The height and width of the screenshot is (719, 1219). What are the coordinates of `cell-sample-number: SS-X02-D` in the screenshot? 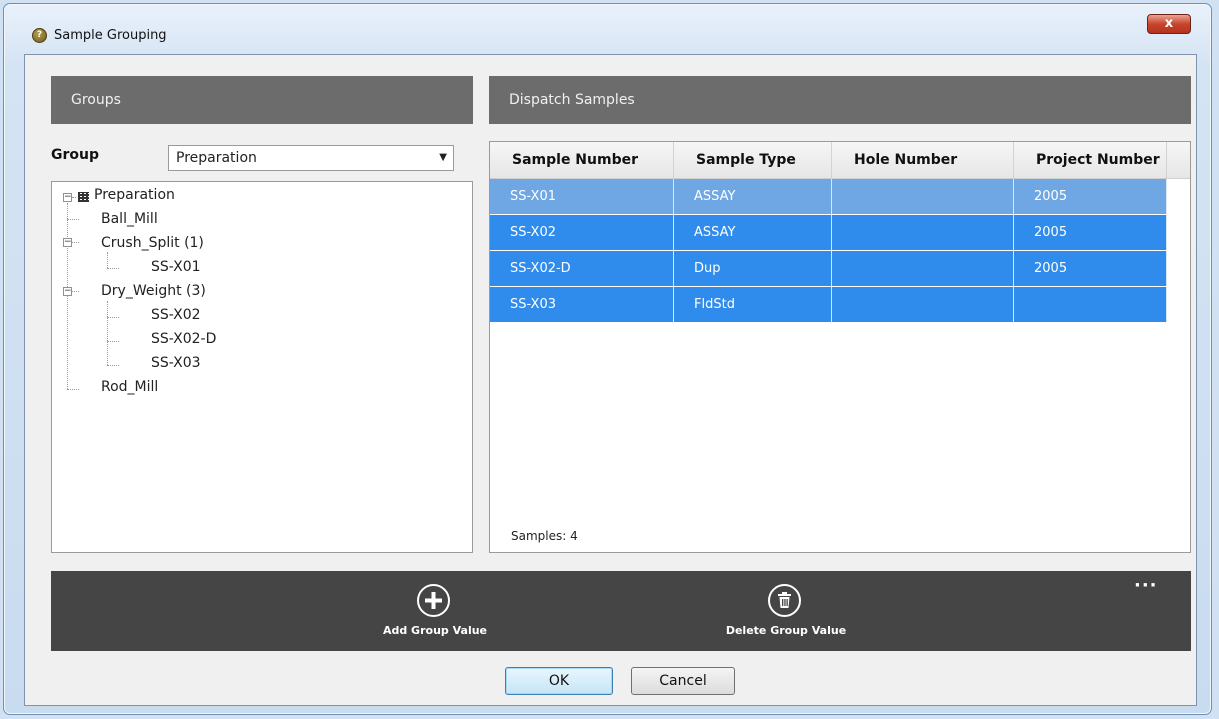 It's located at (582, 268).